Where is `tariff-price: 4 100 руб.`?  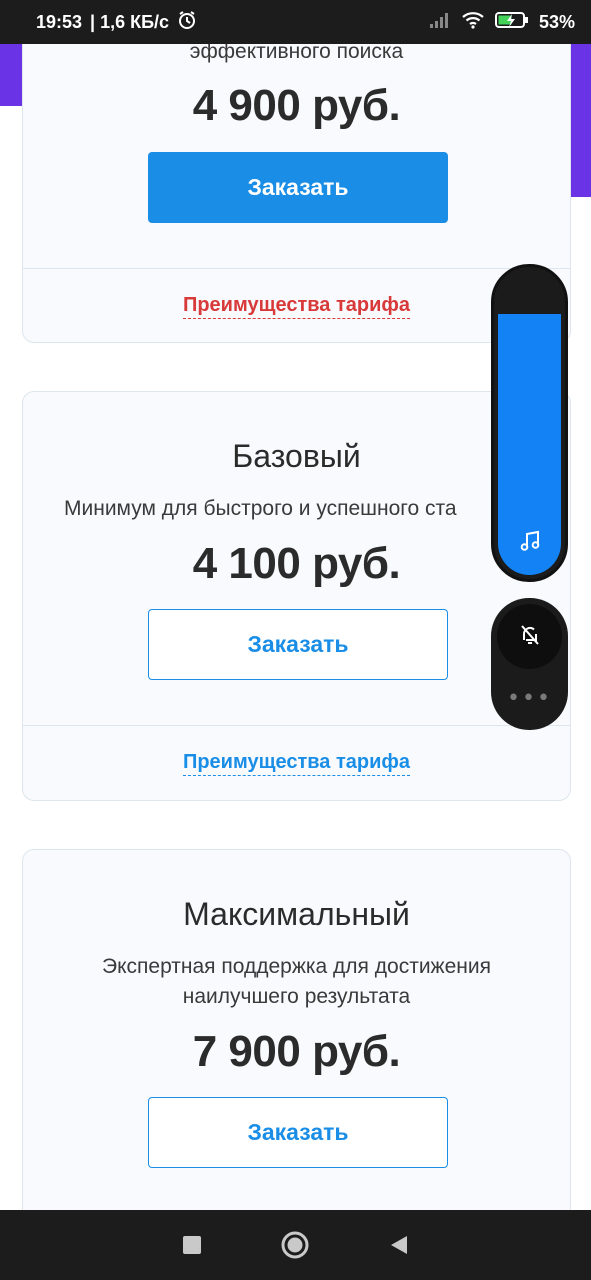 tariff-price: 4 100 руб. is located at coordinates (296, 563).